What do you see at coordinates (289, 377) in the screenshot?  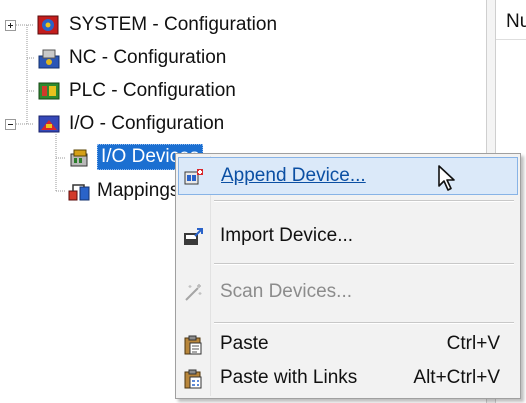 I see `menu-item-label: Paste with Links` at bounding box center [289, 377].